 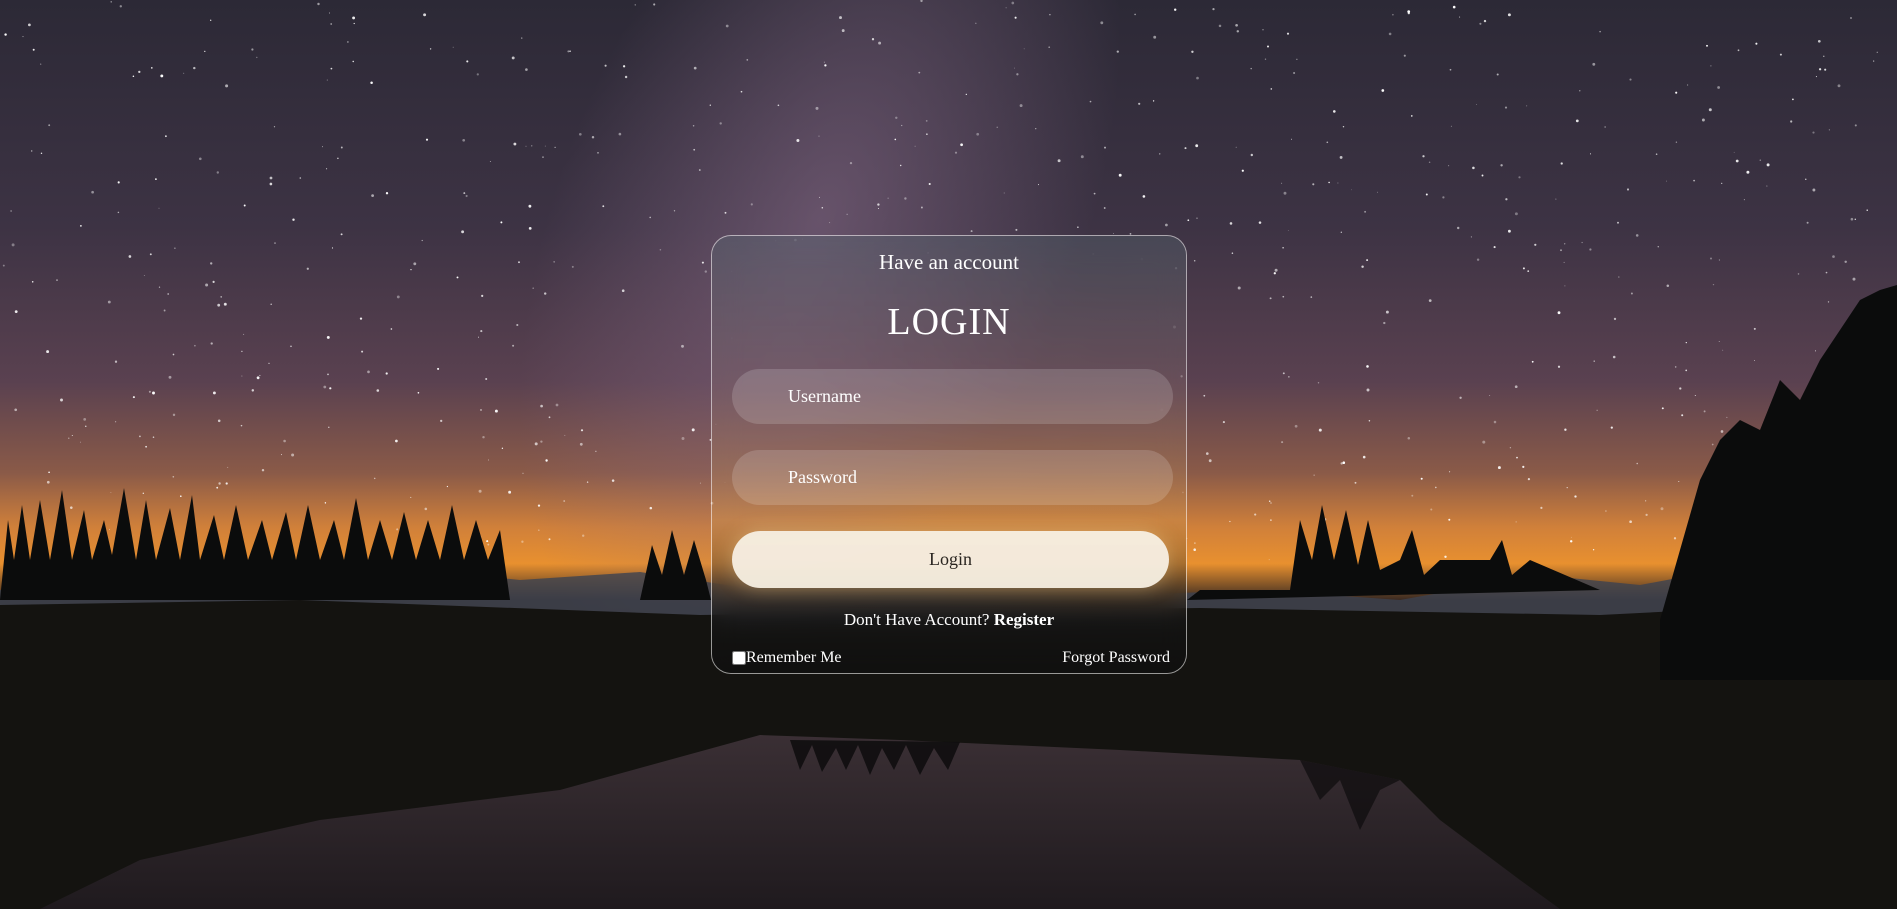 What do you see at coordinates (951, 660) in the screenshot?
I see `options-row: Remember Me Forgot Password` at bounding box center [951, 660].